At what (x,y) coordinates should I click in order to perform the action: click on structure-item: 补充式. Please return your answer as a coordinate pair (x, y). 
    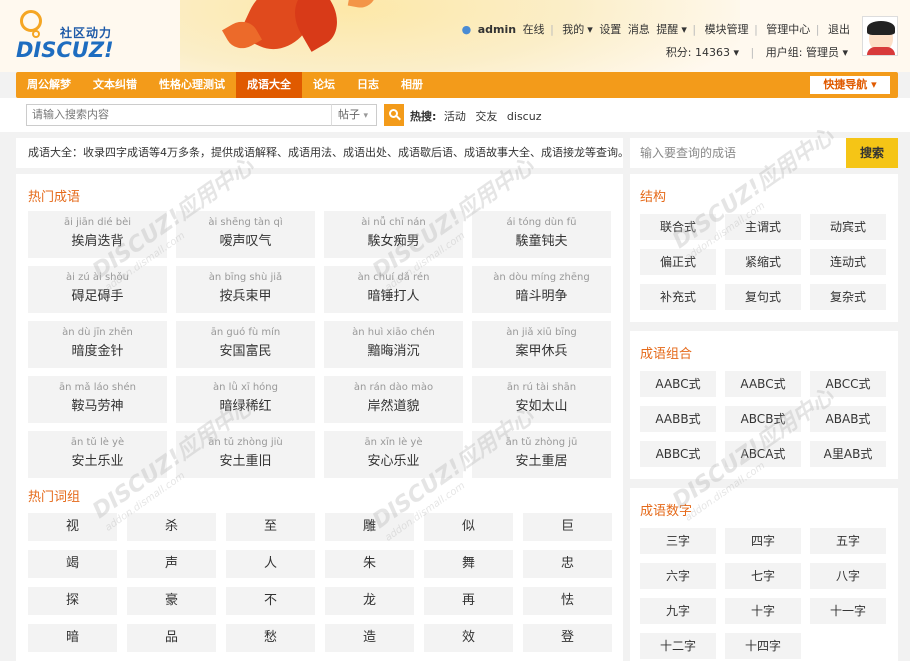
    Looking at the image, I should click on (678, 297).